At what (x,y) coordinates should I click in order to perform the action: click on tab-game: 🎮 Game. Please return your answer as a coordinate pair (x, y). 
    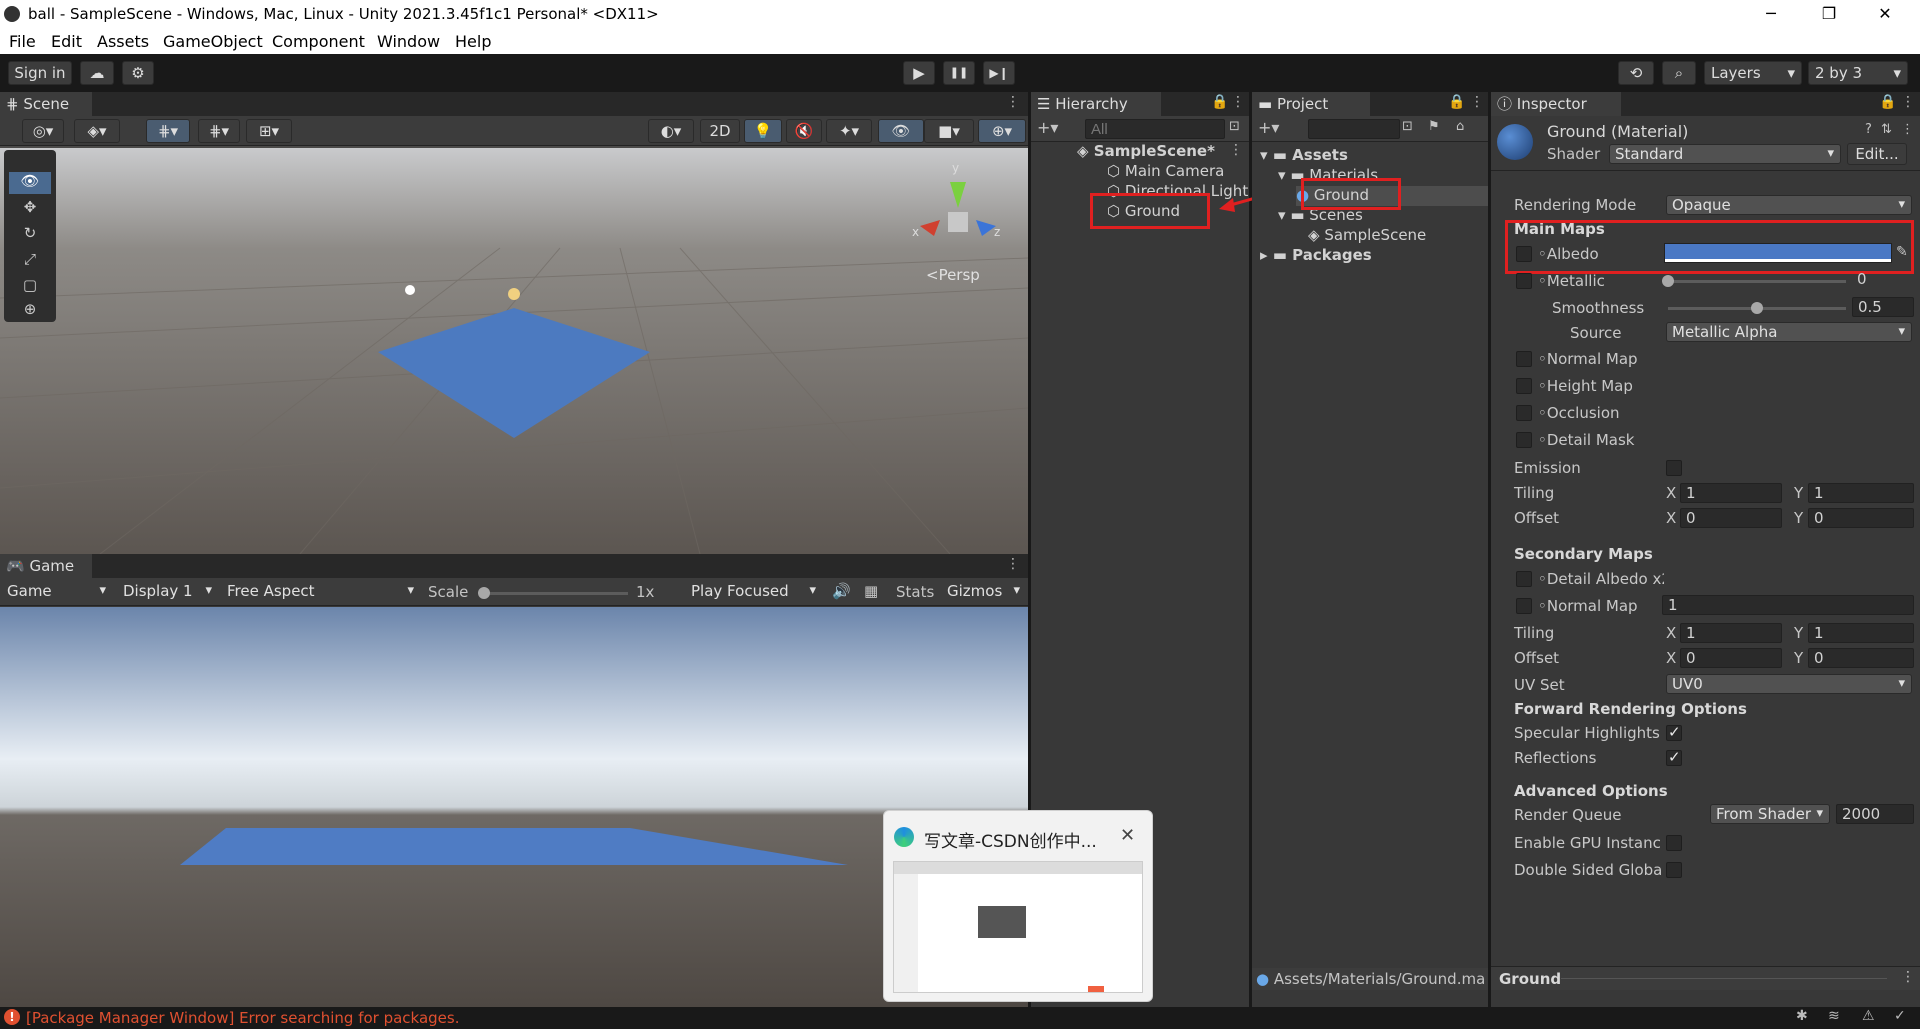
    Looking at the image, I should click on (46, 566).